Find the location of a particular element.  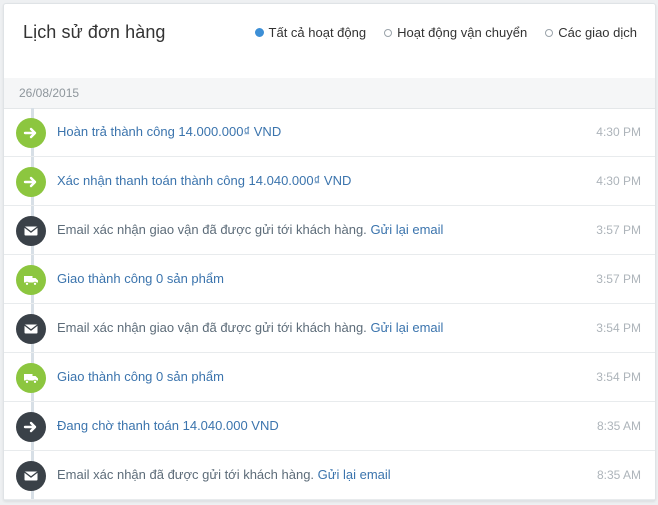

event-text: Hoàn trả thành công 14.000.000₫ VND is located at coordinates (169, 131).